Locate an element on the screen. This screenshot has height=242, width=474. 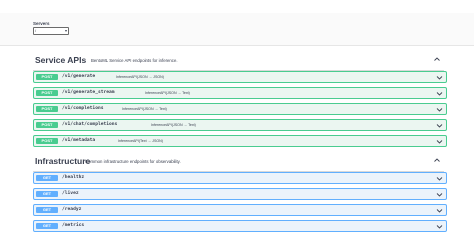
operation-path: /v1/completions is located at coordinates (83, 108).